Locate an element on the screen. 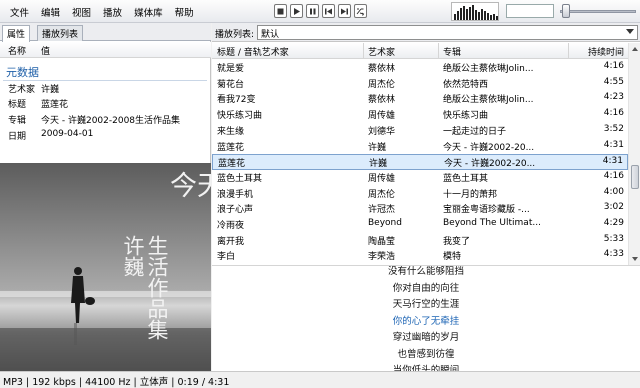 The image size is (640, 388). property-row-album: 专辑 今天 - 许巍2002-2008生活作品集 is located at coordinates (105, 119).